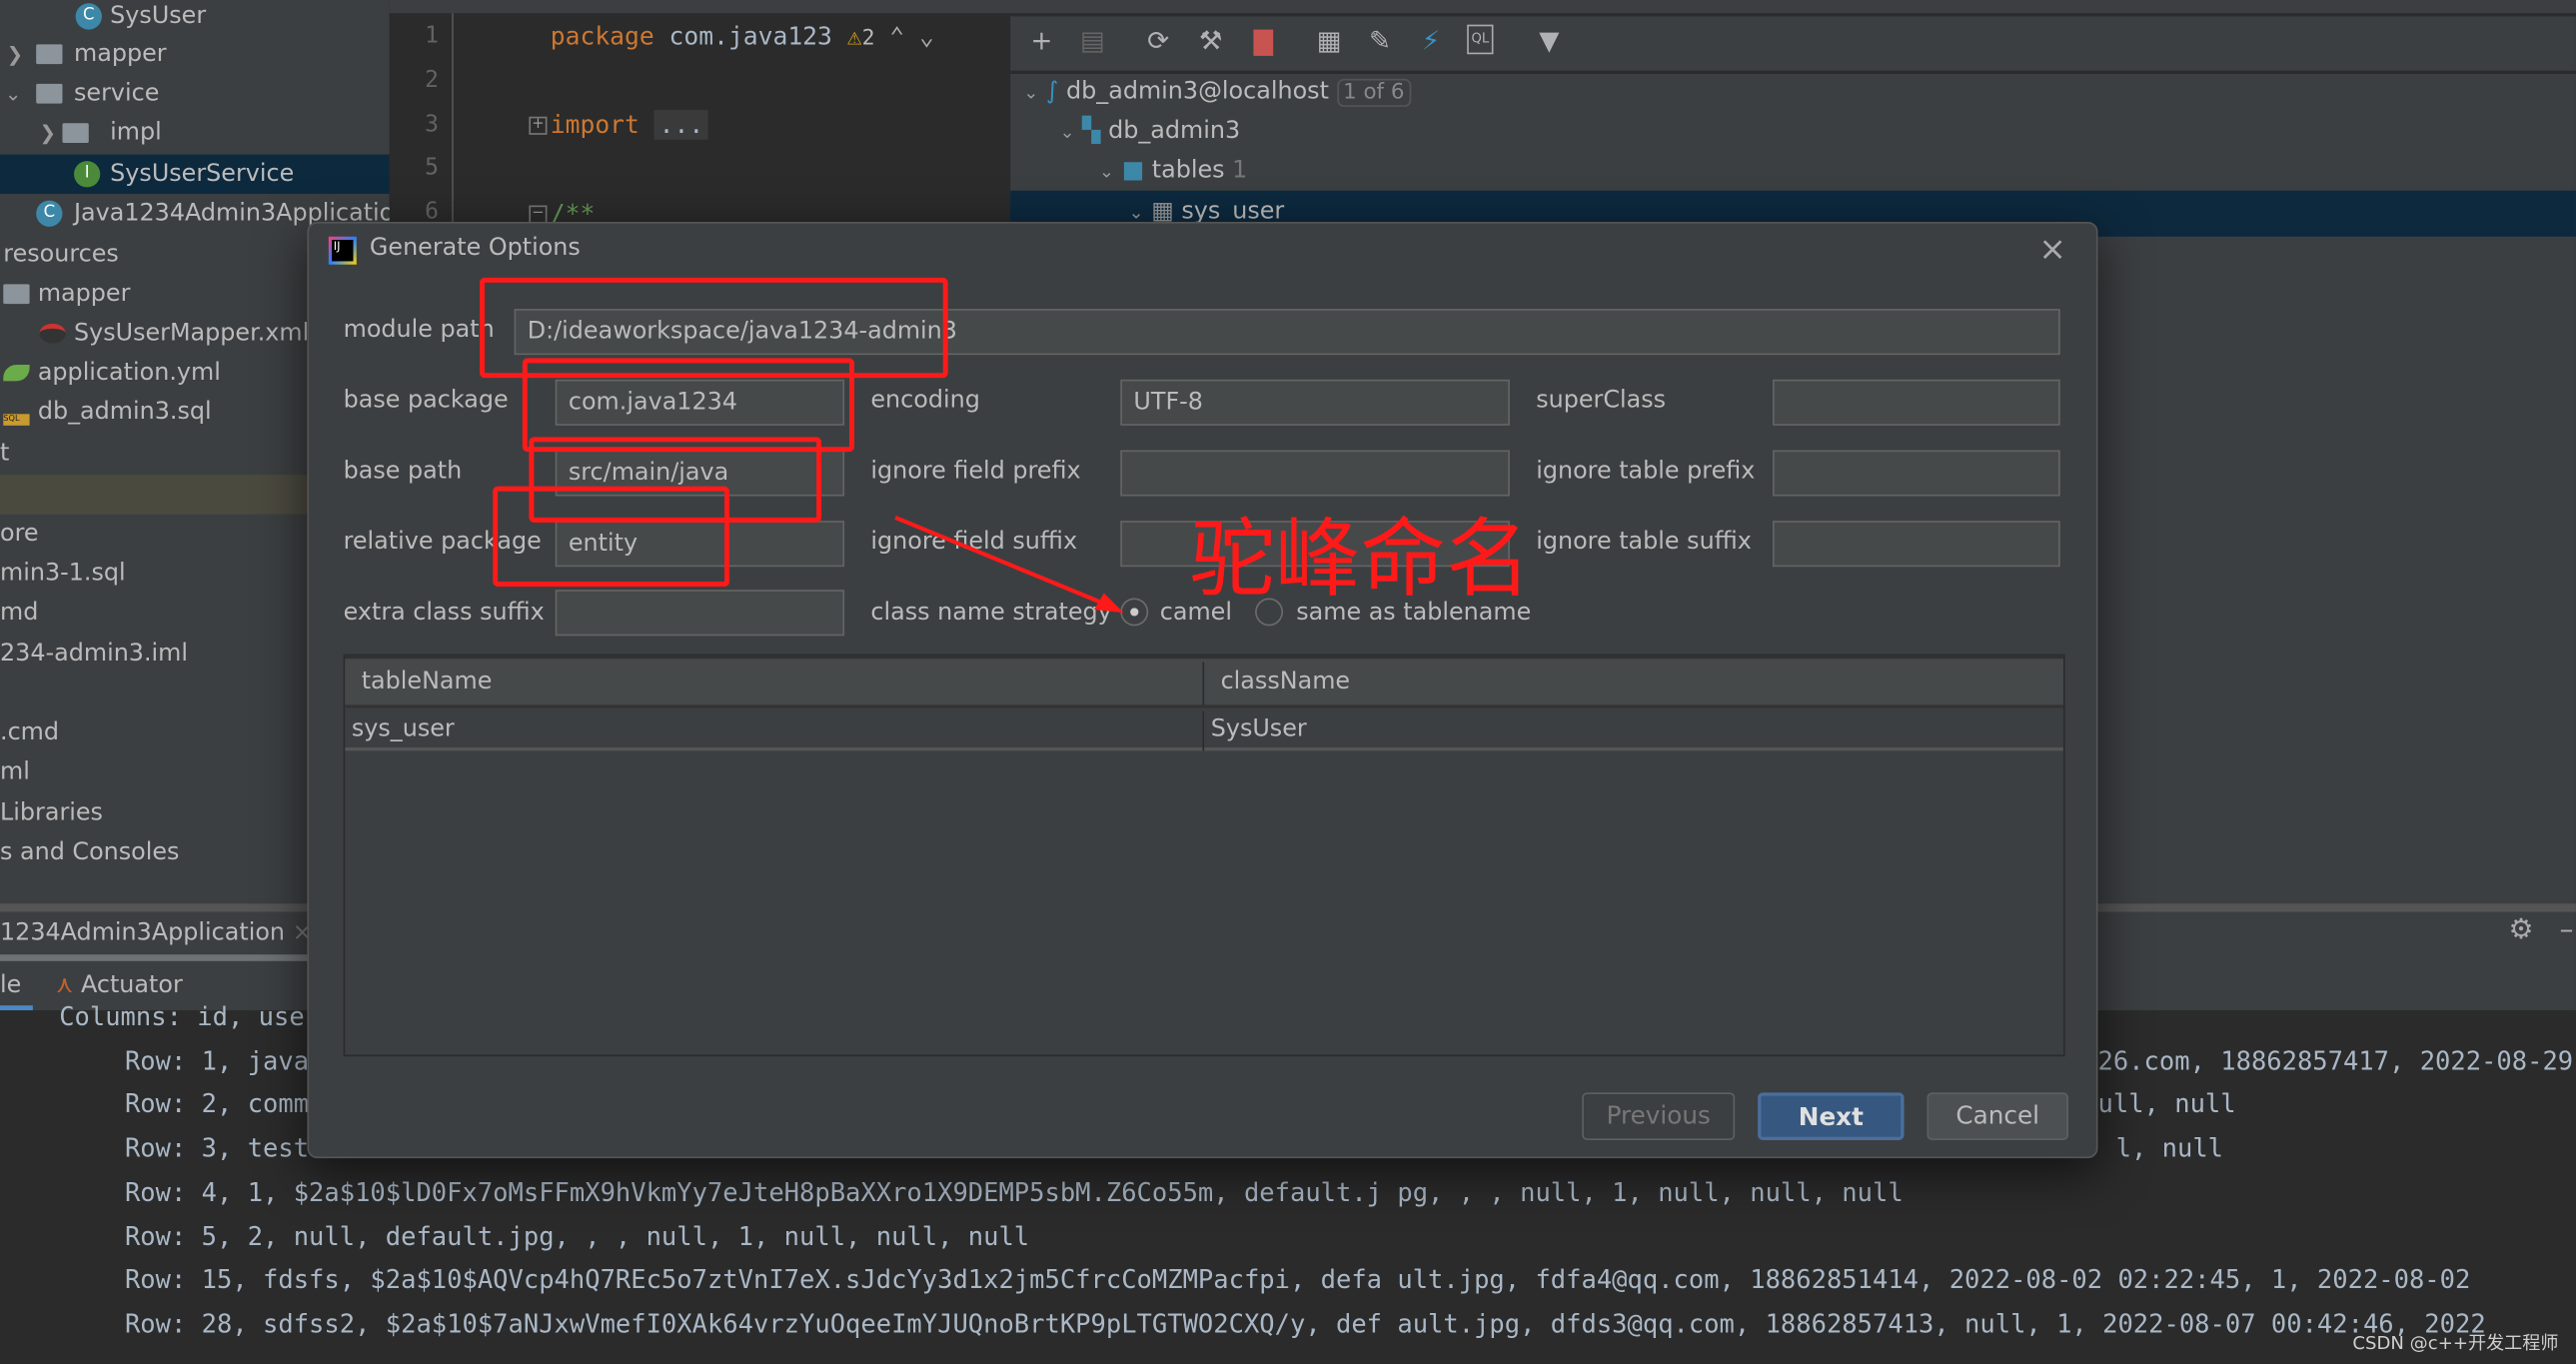 This screenshot has height=1364, width=2576. Describe the element at coordinates (2455, 1343) in the screenshot. I see `watermark: CSDN @c++开发工程师` at that location.